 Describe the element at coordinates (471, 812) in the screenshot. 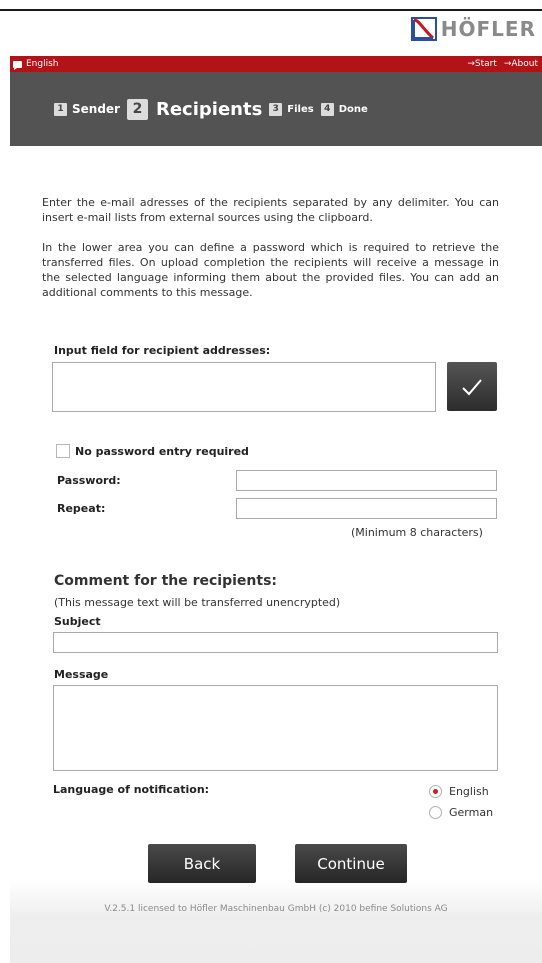

I see `german-radio-label: German` at that location.